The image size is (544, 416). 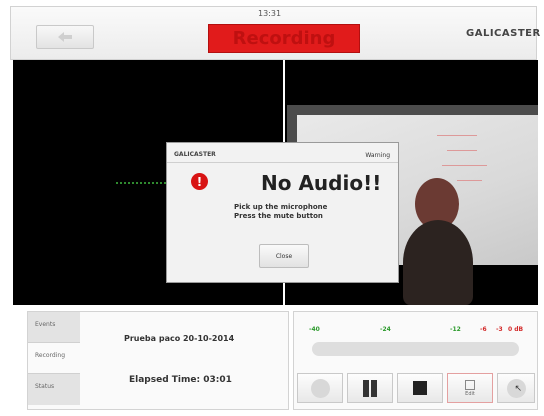 I want to click on dialog-title: No Audio!!, so click(x=321, y=183).